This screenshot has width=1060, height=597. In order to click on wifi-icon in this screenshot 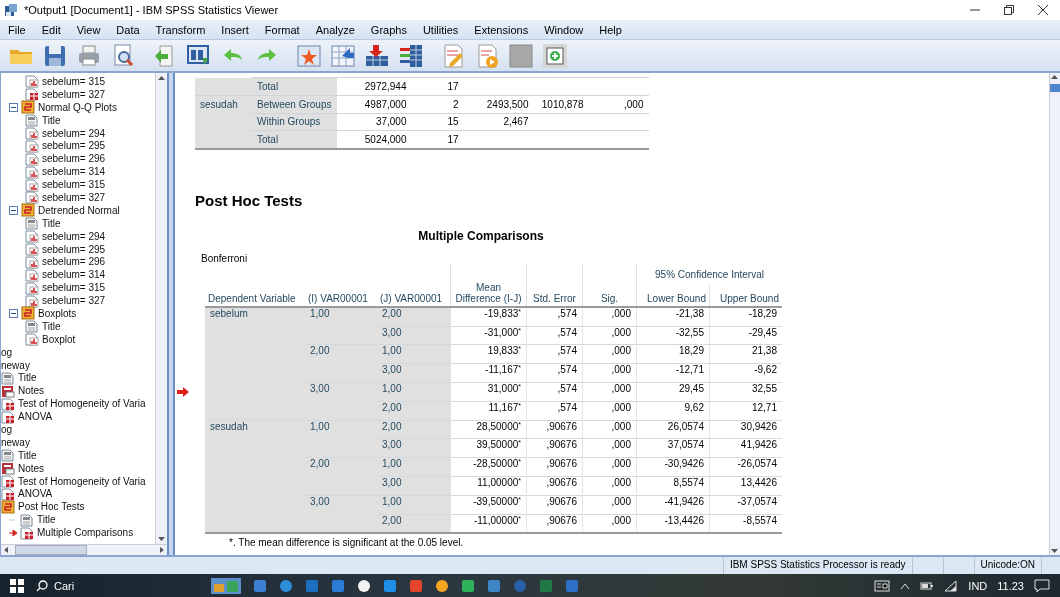, I will do `click(951, 585)`.